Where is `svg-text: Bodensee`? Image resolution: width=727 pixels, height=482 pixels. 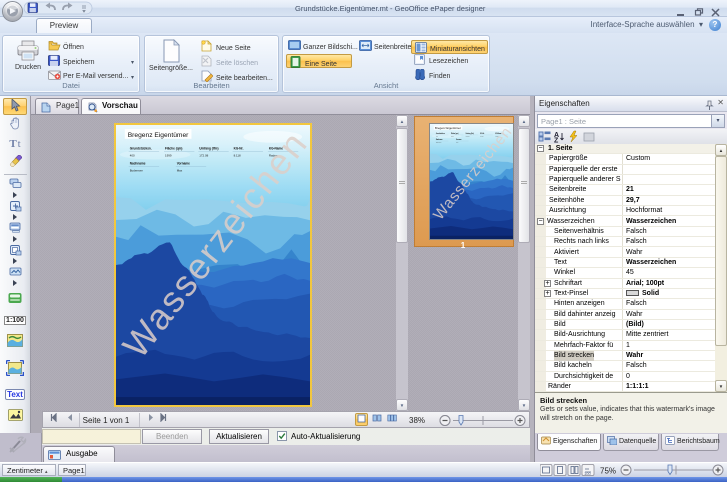
svg-text: Bodensee is located at coordinates (137, 170).